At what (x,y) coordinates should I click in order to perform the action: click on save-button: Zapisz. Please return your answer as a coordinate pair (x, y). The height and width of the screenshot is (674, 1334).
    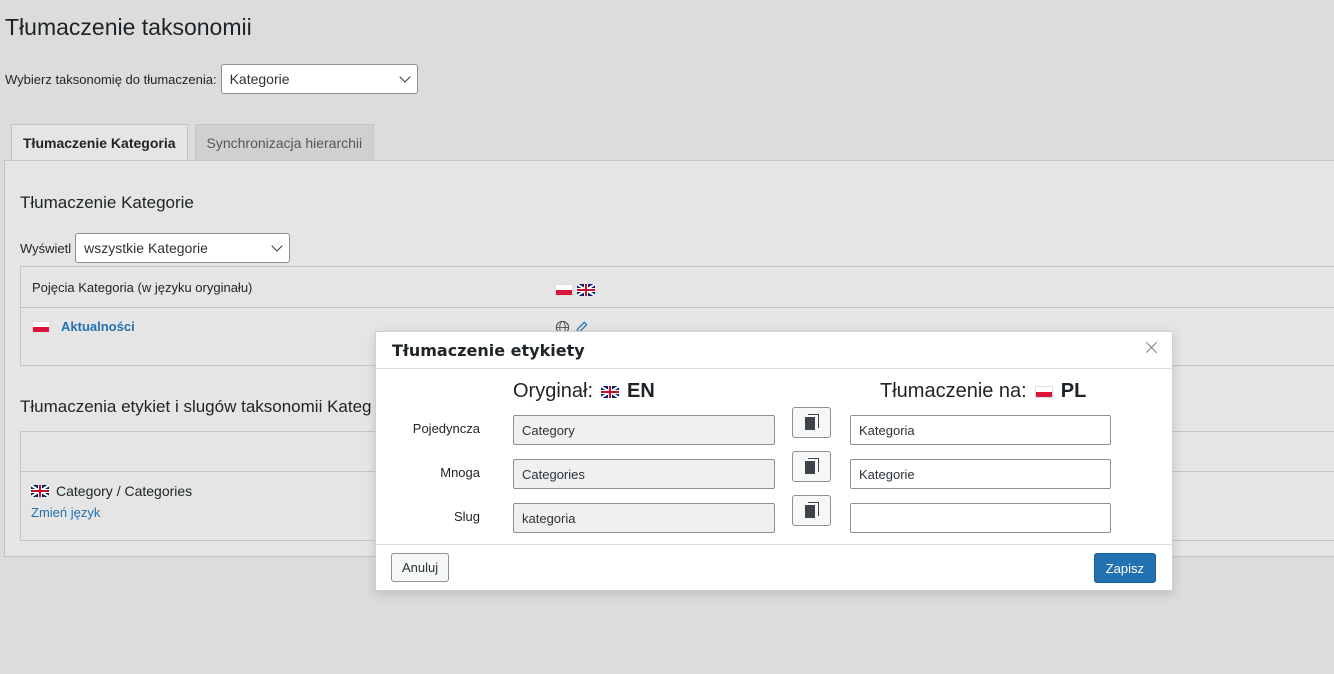
    Looking at the image, I should click on (1124, 568).